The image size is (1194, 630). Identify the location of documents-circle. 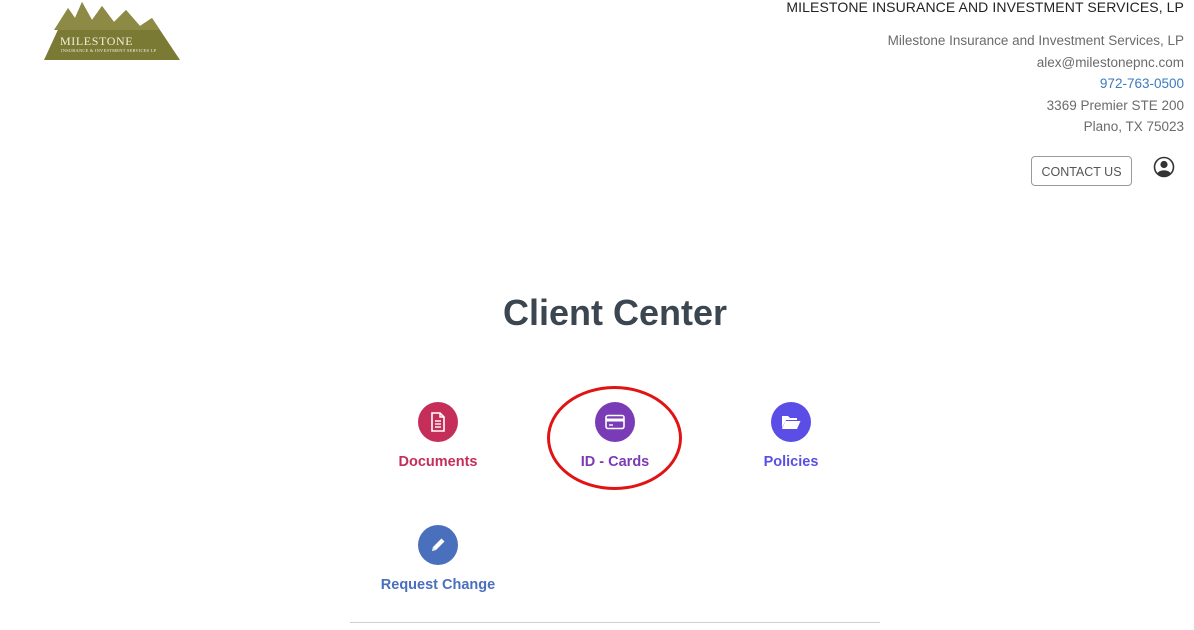
(438, 422).